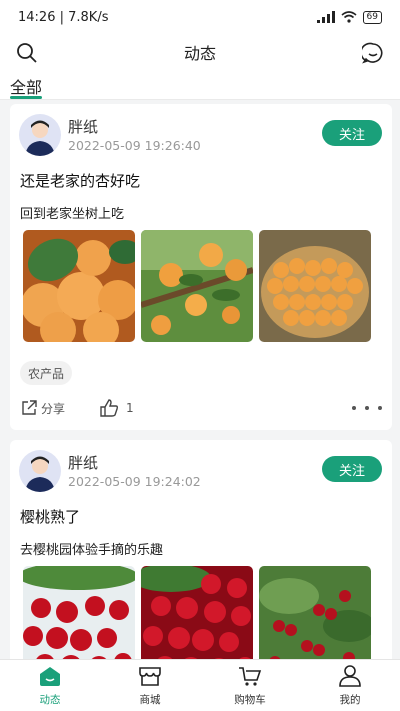  I want to click on bottom-nav: 动态 商城 购物车 我的, so click(200, 685).